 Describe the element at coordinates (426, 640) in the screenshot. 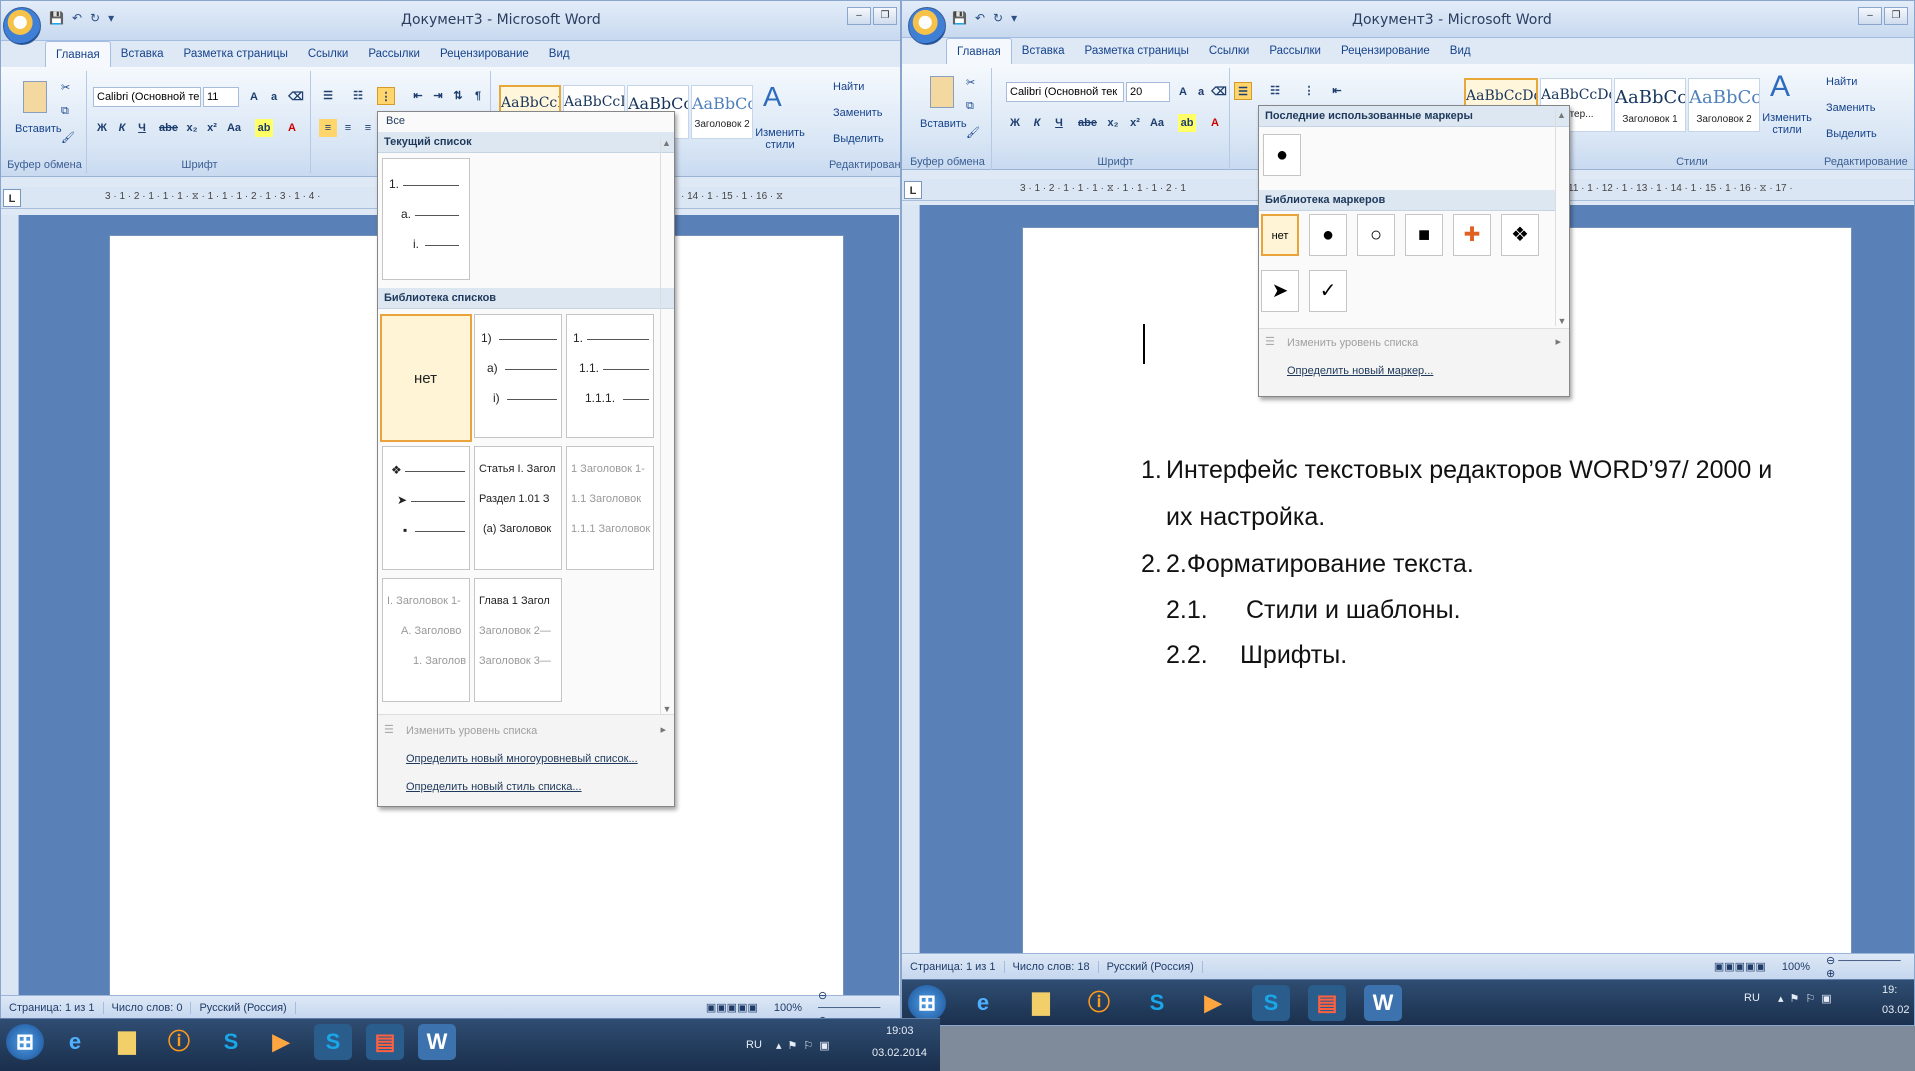

I see `list-style-heading-roman: I. Заголовок 1- A. Заголово 1. Заголов` at that location.